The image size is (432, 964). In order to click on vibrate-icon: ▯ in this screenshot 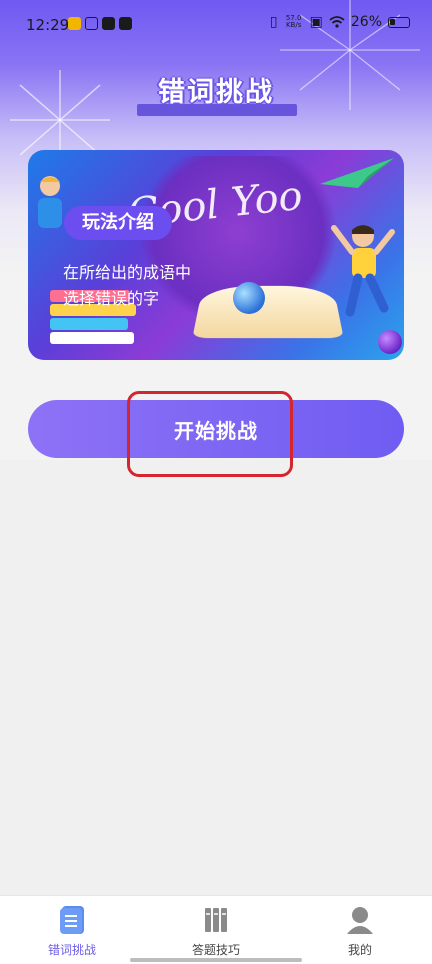, I will do `click(273, 22)`.